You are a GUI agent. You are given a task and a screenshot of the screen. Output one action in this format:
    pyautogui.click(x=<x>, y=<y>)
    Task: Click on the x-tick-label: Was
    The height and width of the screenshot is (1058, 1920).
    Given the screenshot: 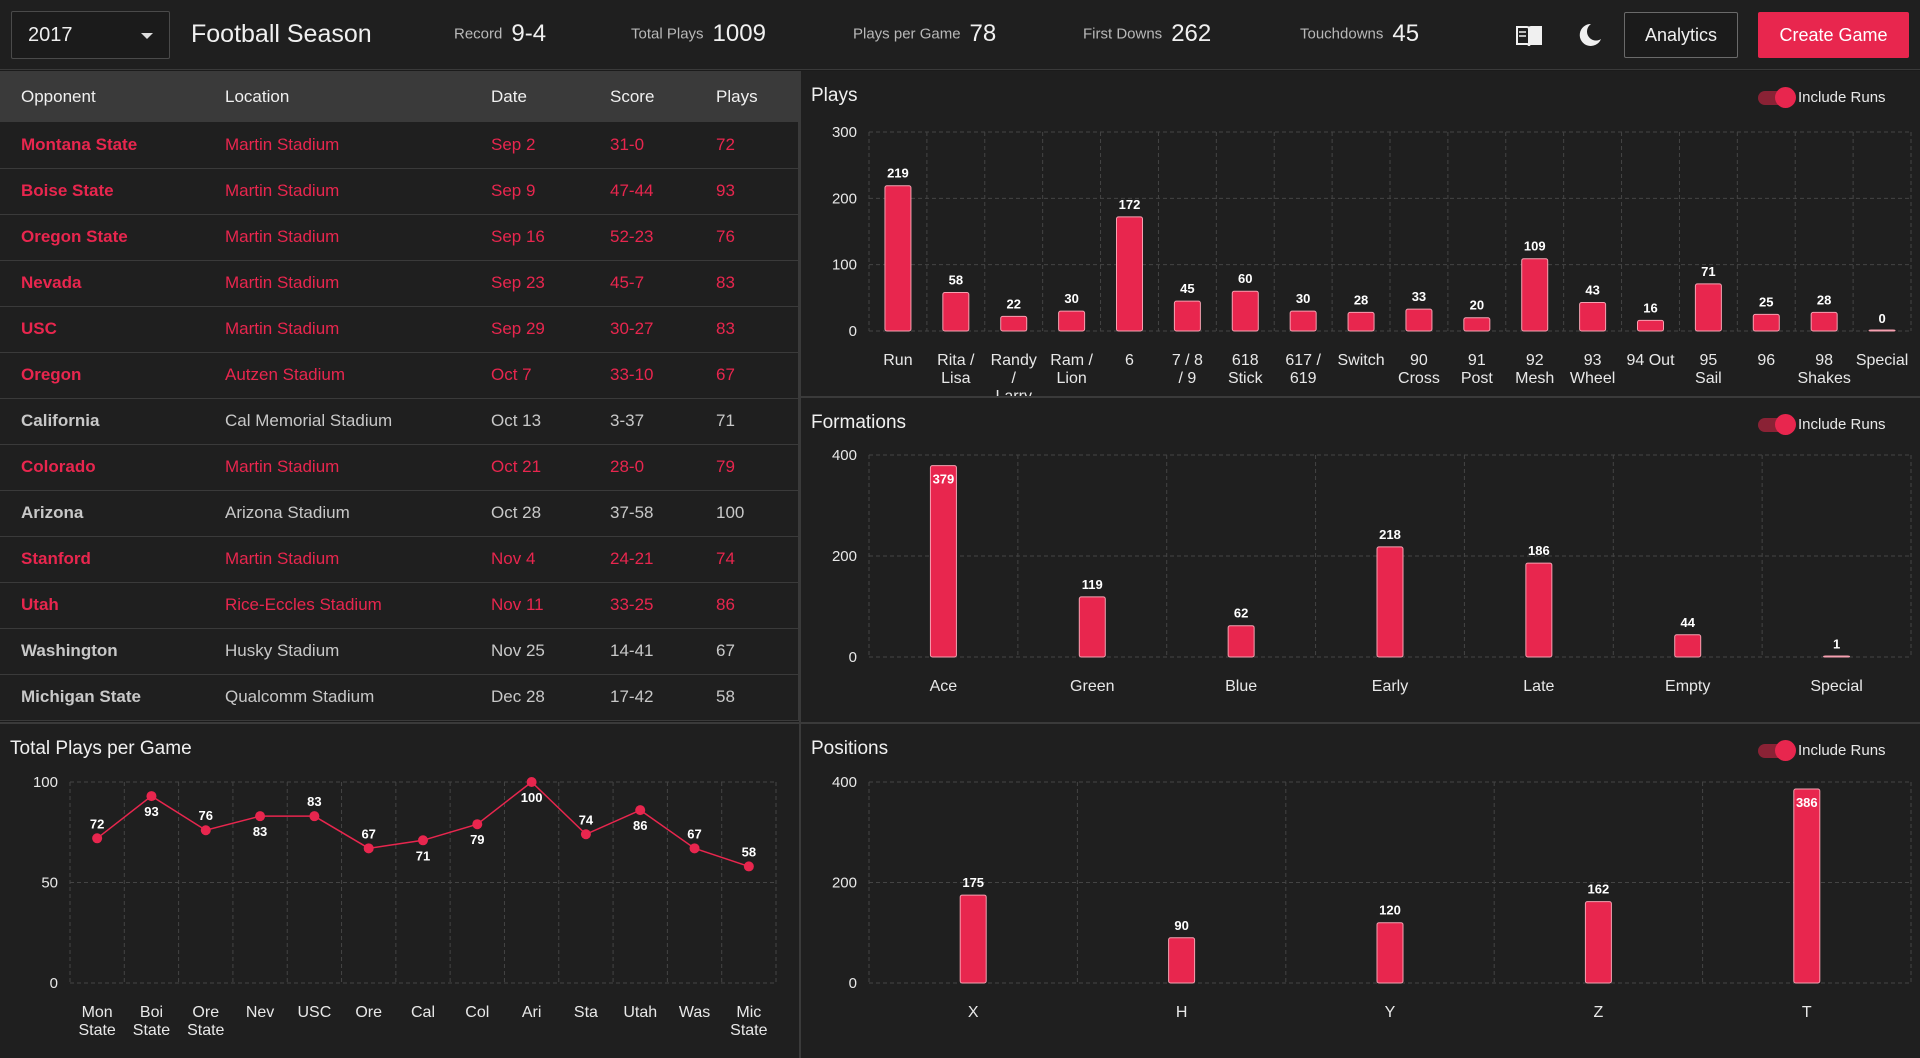 What is the action you would take?
    pyautogui.click(x=694, y=1012)
    